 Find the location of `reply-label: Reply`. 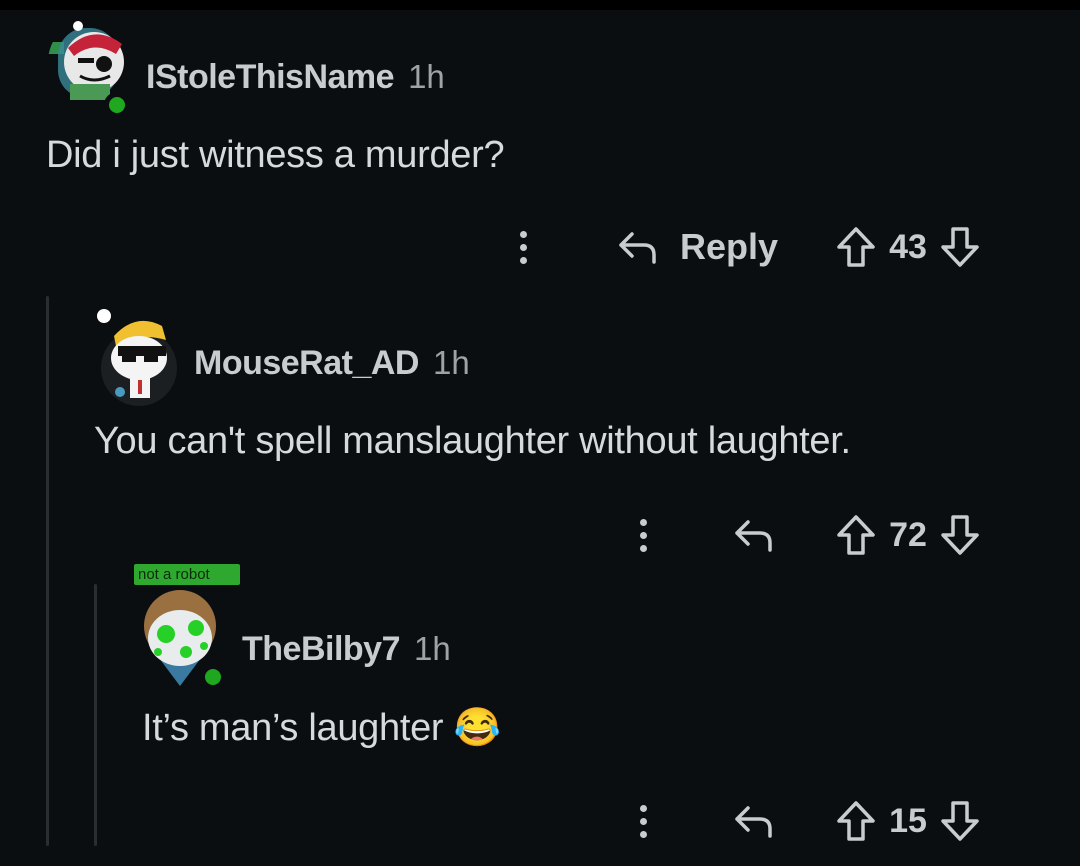

reply-label: Reply is located at coordinates (729, 246).